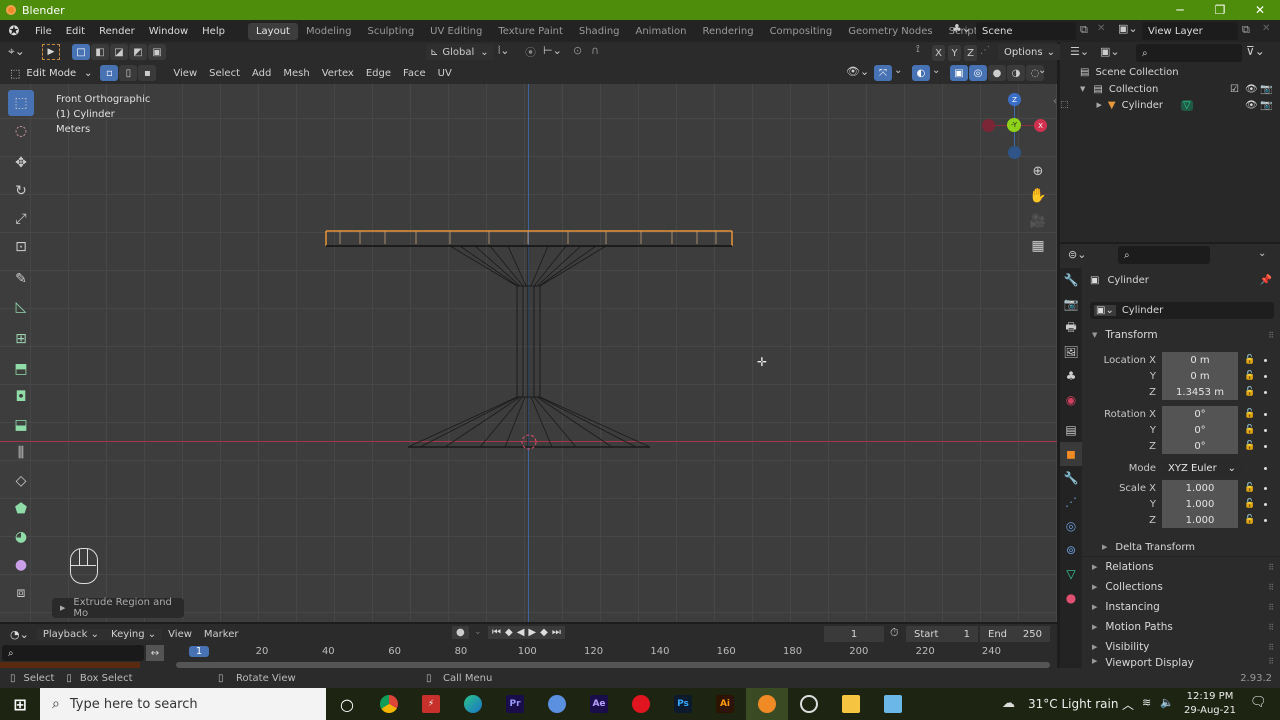  Describe the element at coordinates (1019, 125) in the screenshot. I see `navigation-gizmo: Z -Y X` at that location.